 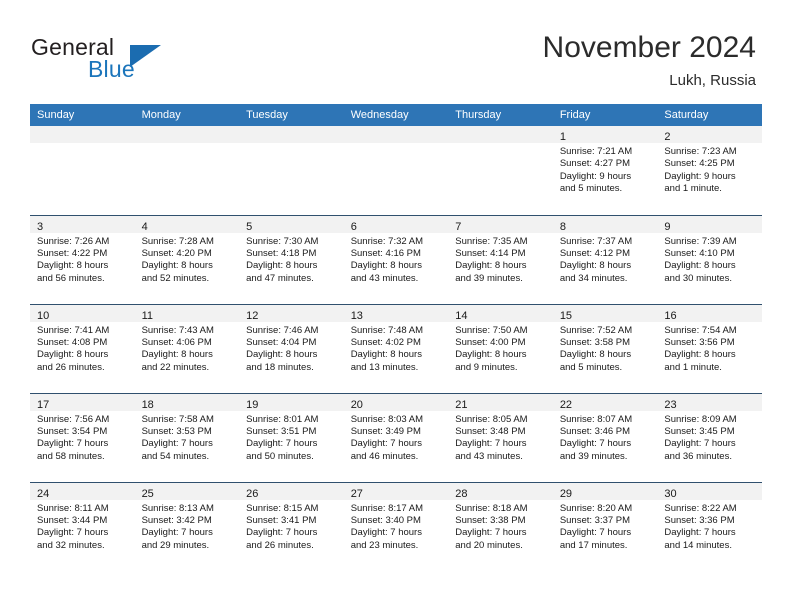 I want to click on day-number: 7, so click(x=458, y=226).